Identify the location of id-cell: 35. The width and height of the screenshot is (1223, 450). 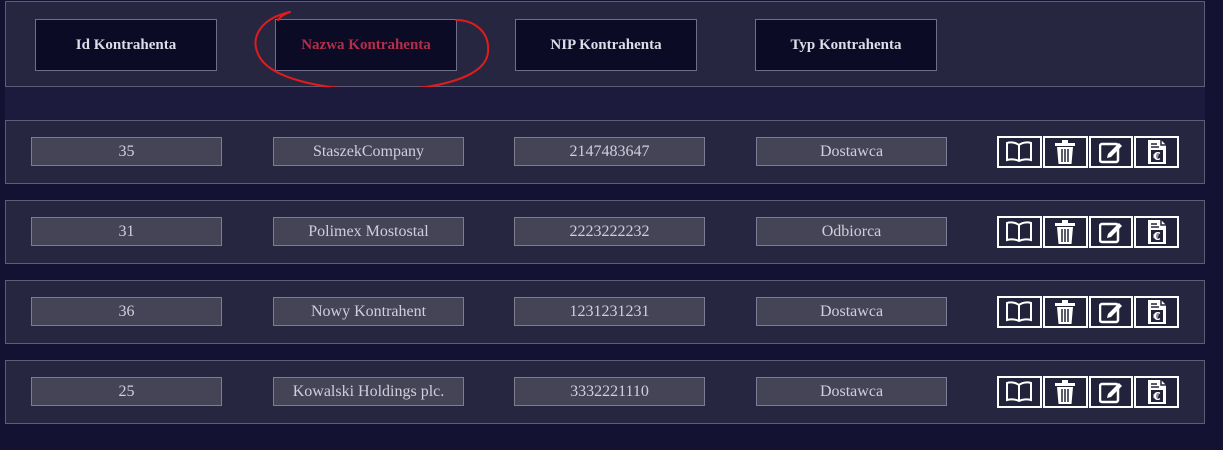
(126, 151).